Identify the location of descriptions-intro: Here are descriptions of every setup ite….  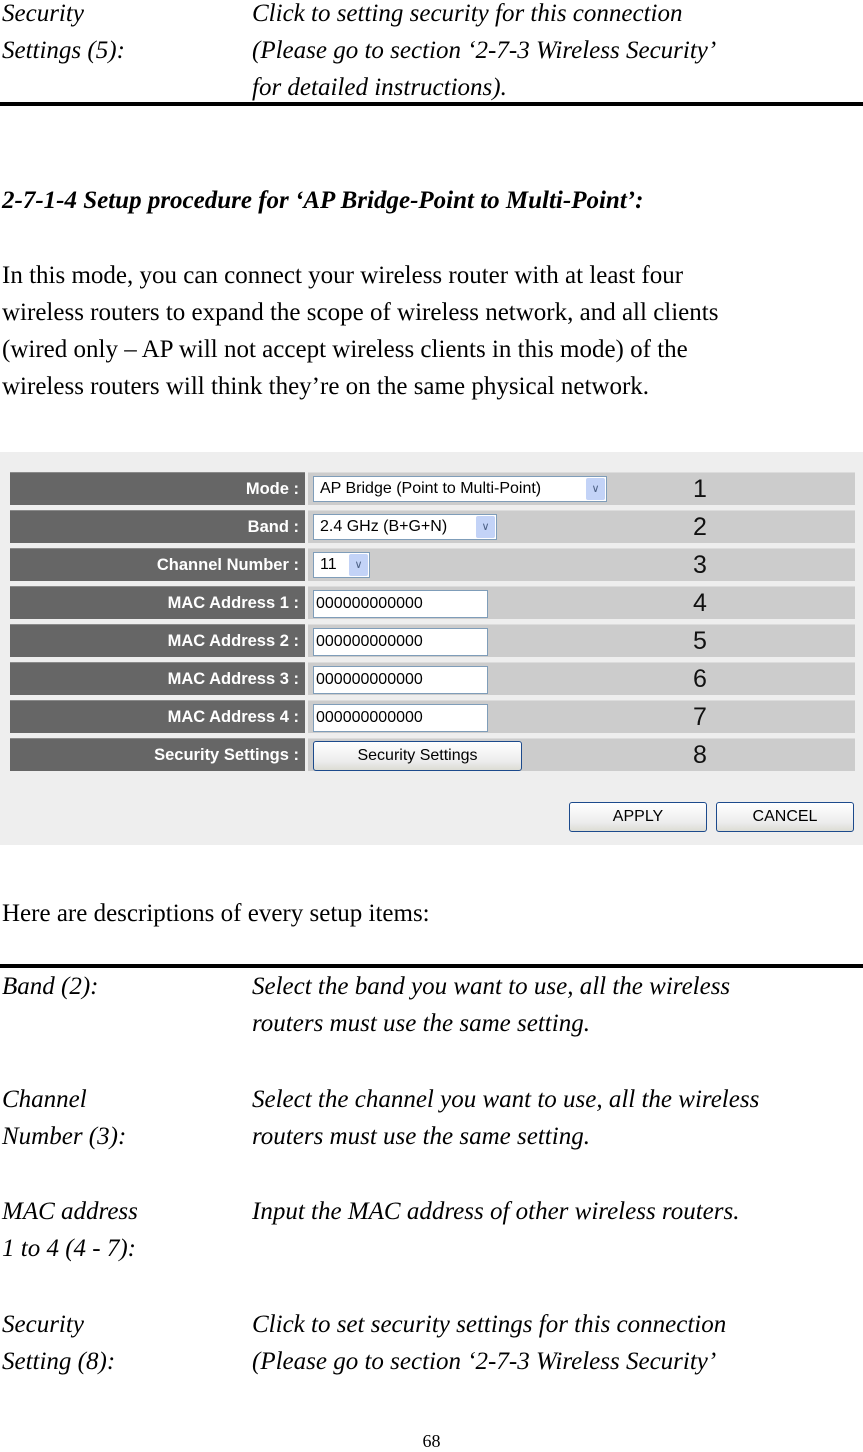
(216, 913).